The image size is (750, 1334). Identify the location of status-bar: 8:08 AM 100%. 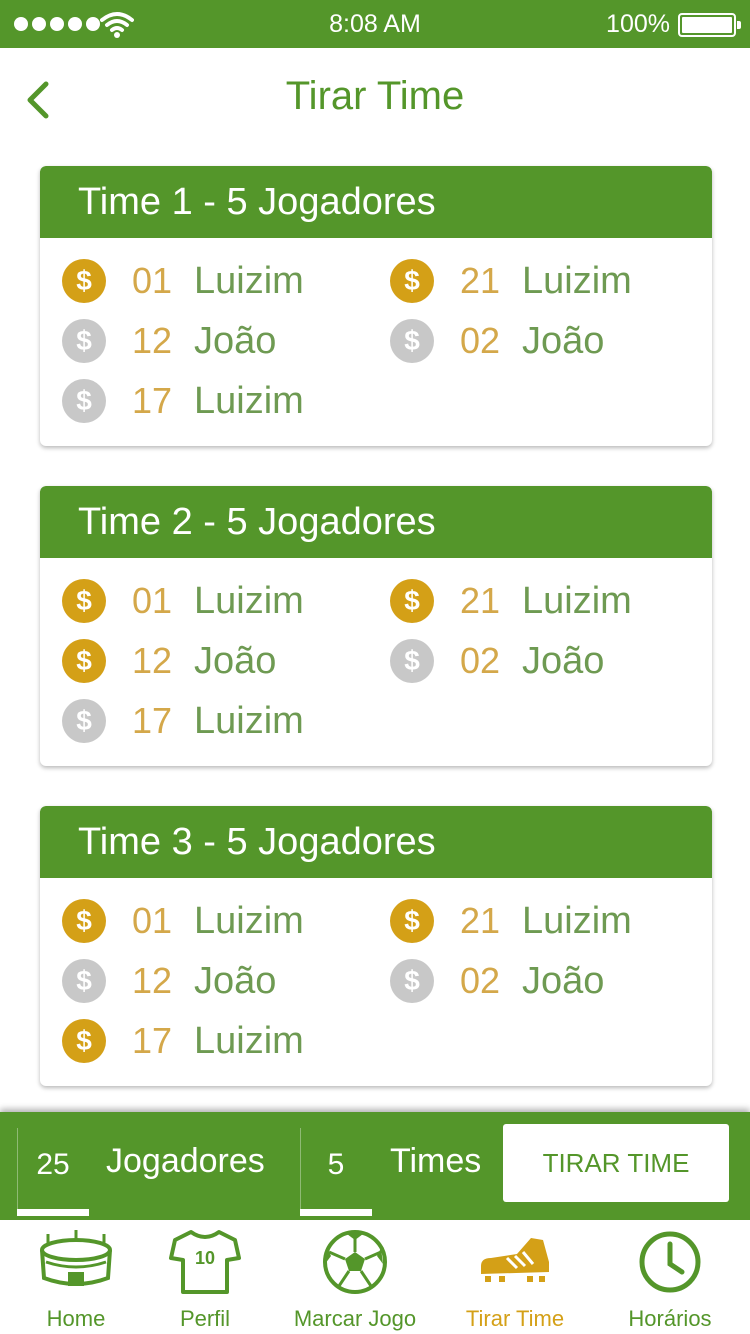
(375, 24).